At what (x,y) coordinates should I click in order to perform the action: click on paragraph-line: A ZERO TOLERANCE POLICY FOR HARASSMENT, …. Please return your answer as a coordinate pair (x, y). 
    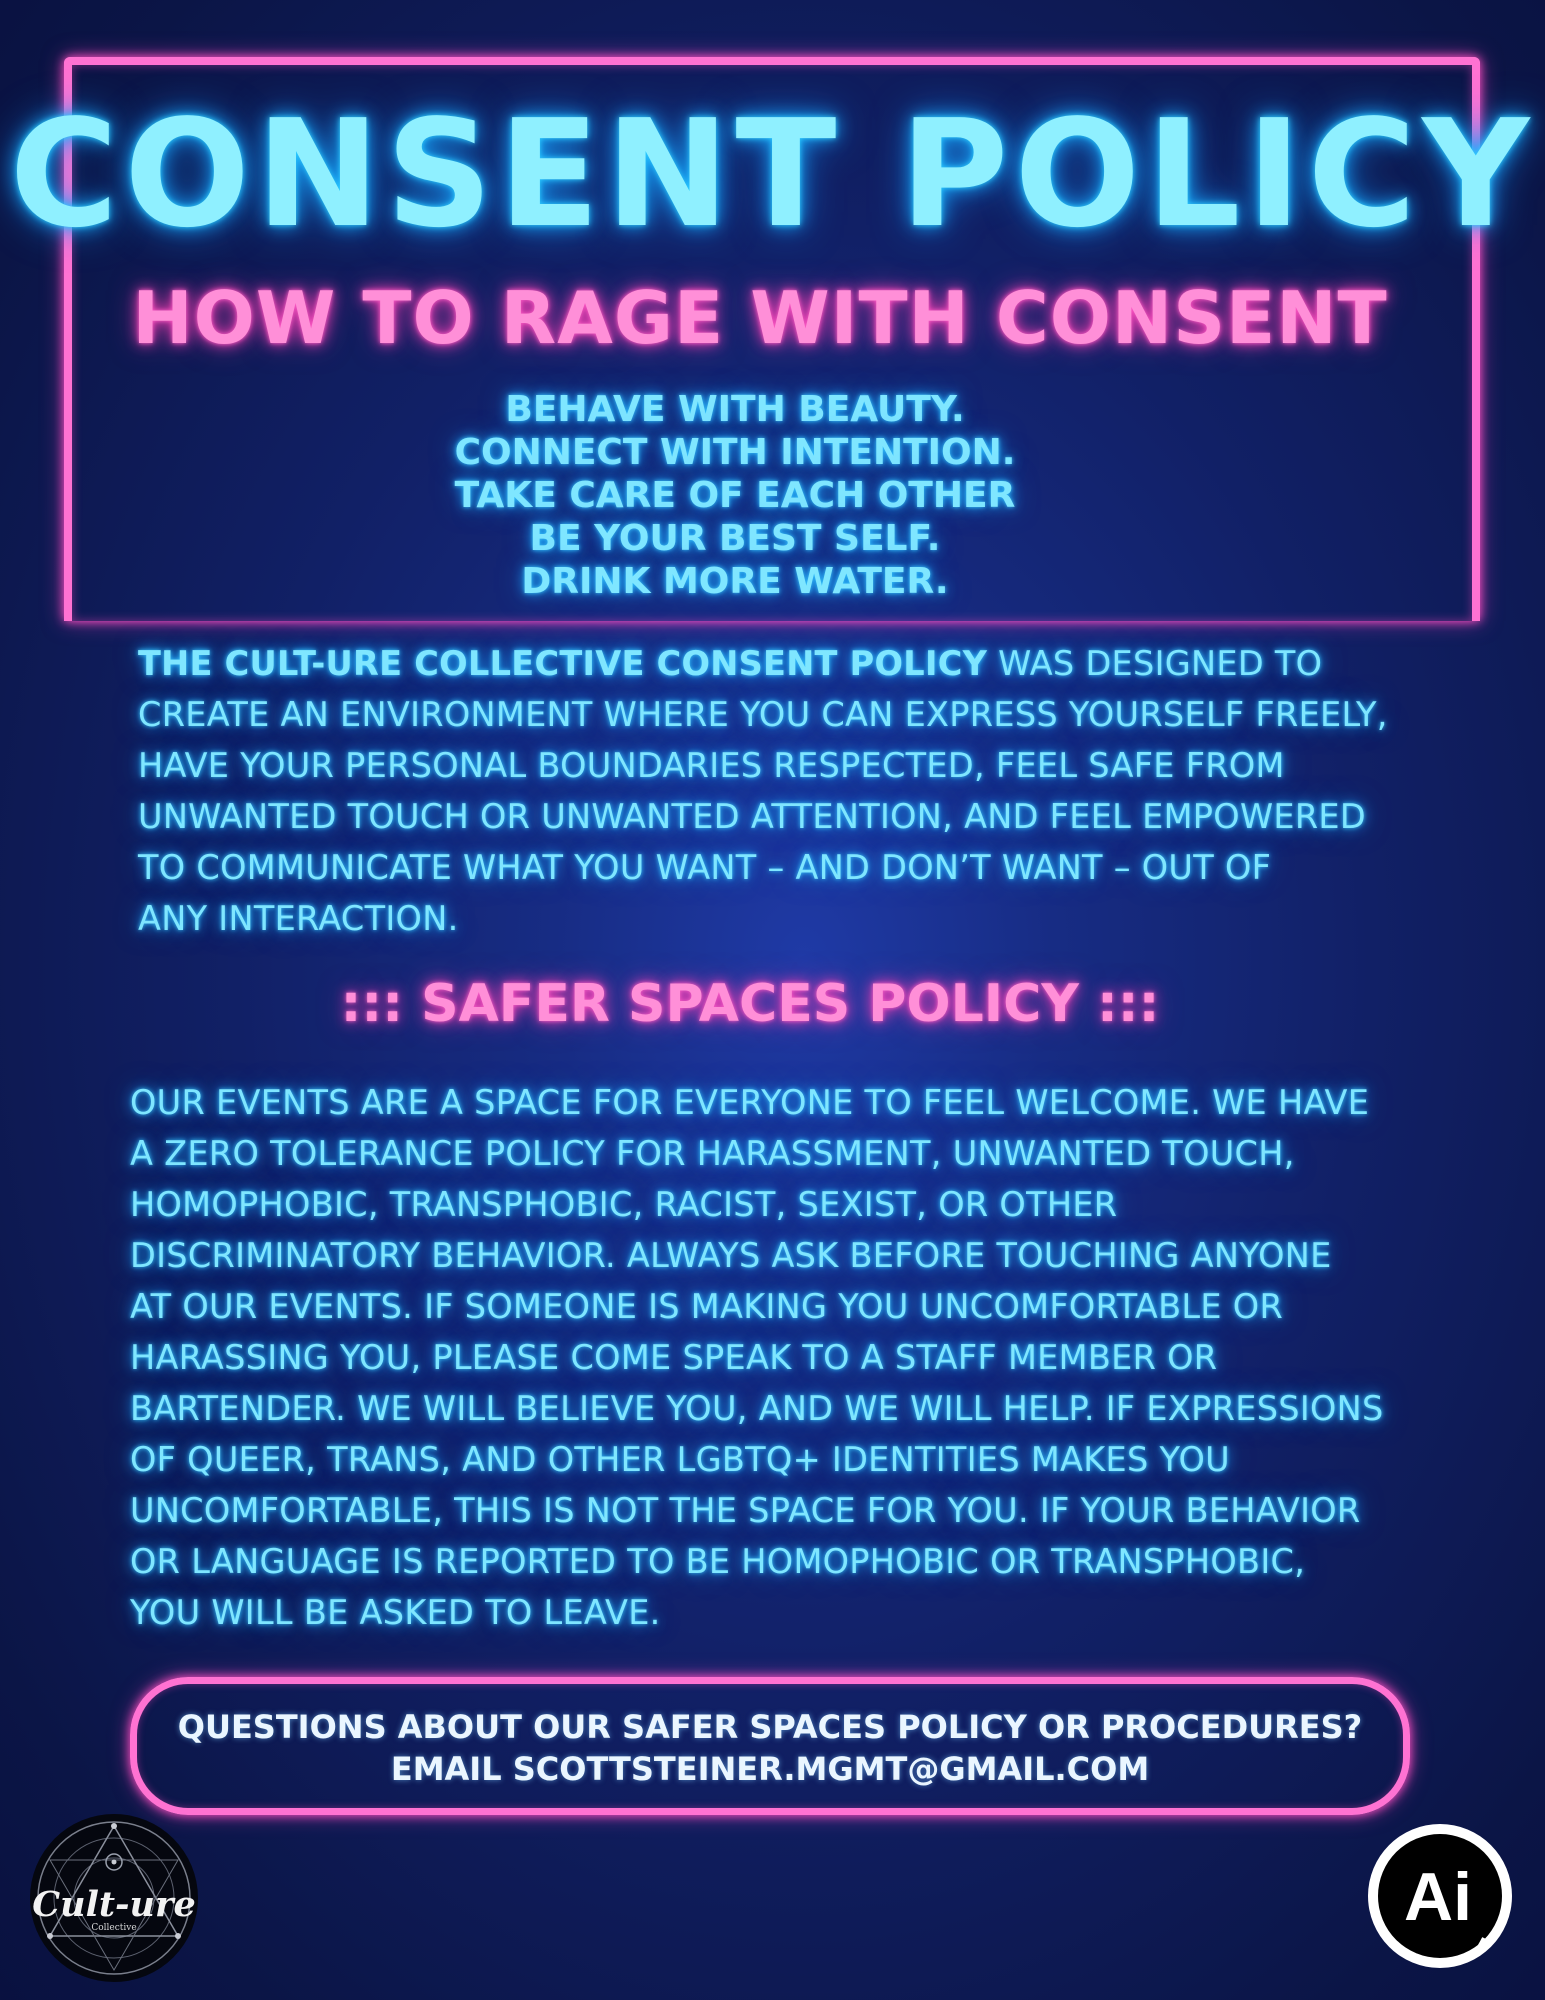
    Looking at the image, I should click on (712, 1153).